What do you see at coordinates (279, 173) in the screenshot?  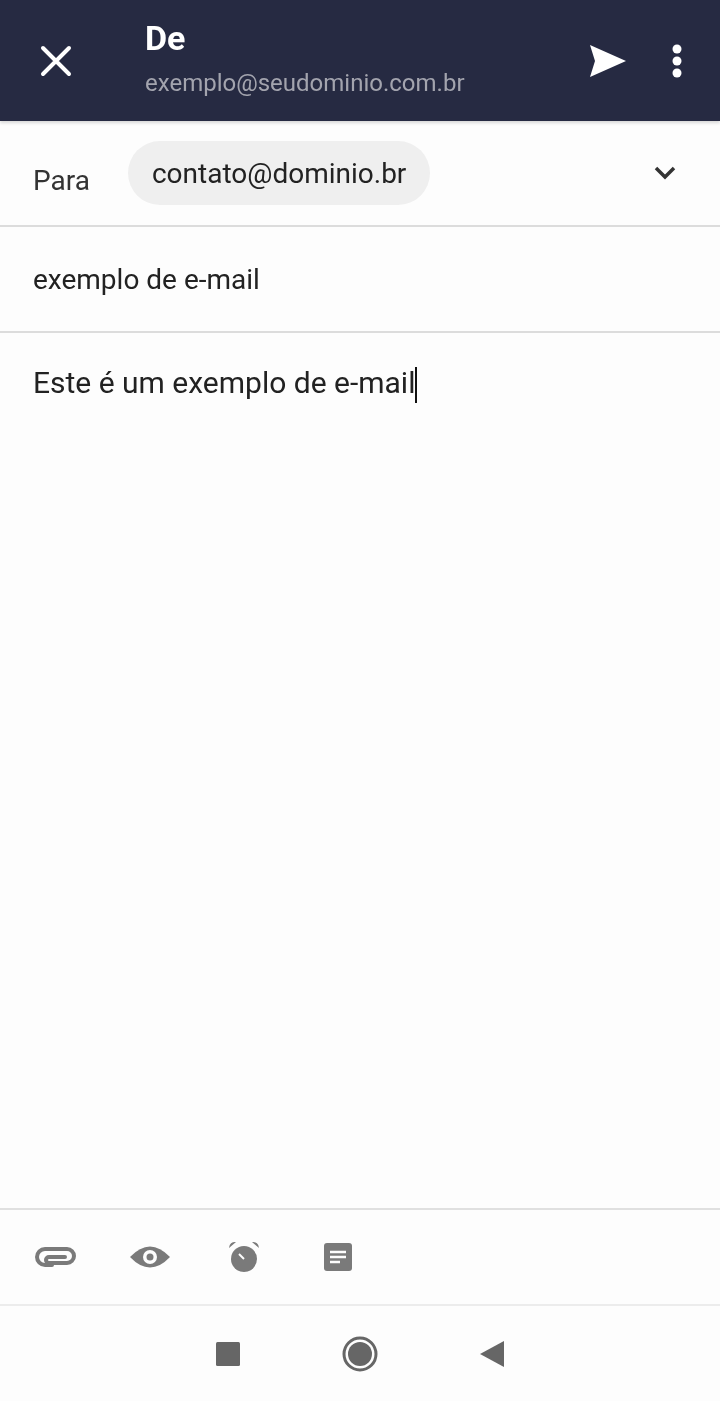 I see `recipient-chip: contato@dominio.br` at bounding box center [279, 173].